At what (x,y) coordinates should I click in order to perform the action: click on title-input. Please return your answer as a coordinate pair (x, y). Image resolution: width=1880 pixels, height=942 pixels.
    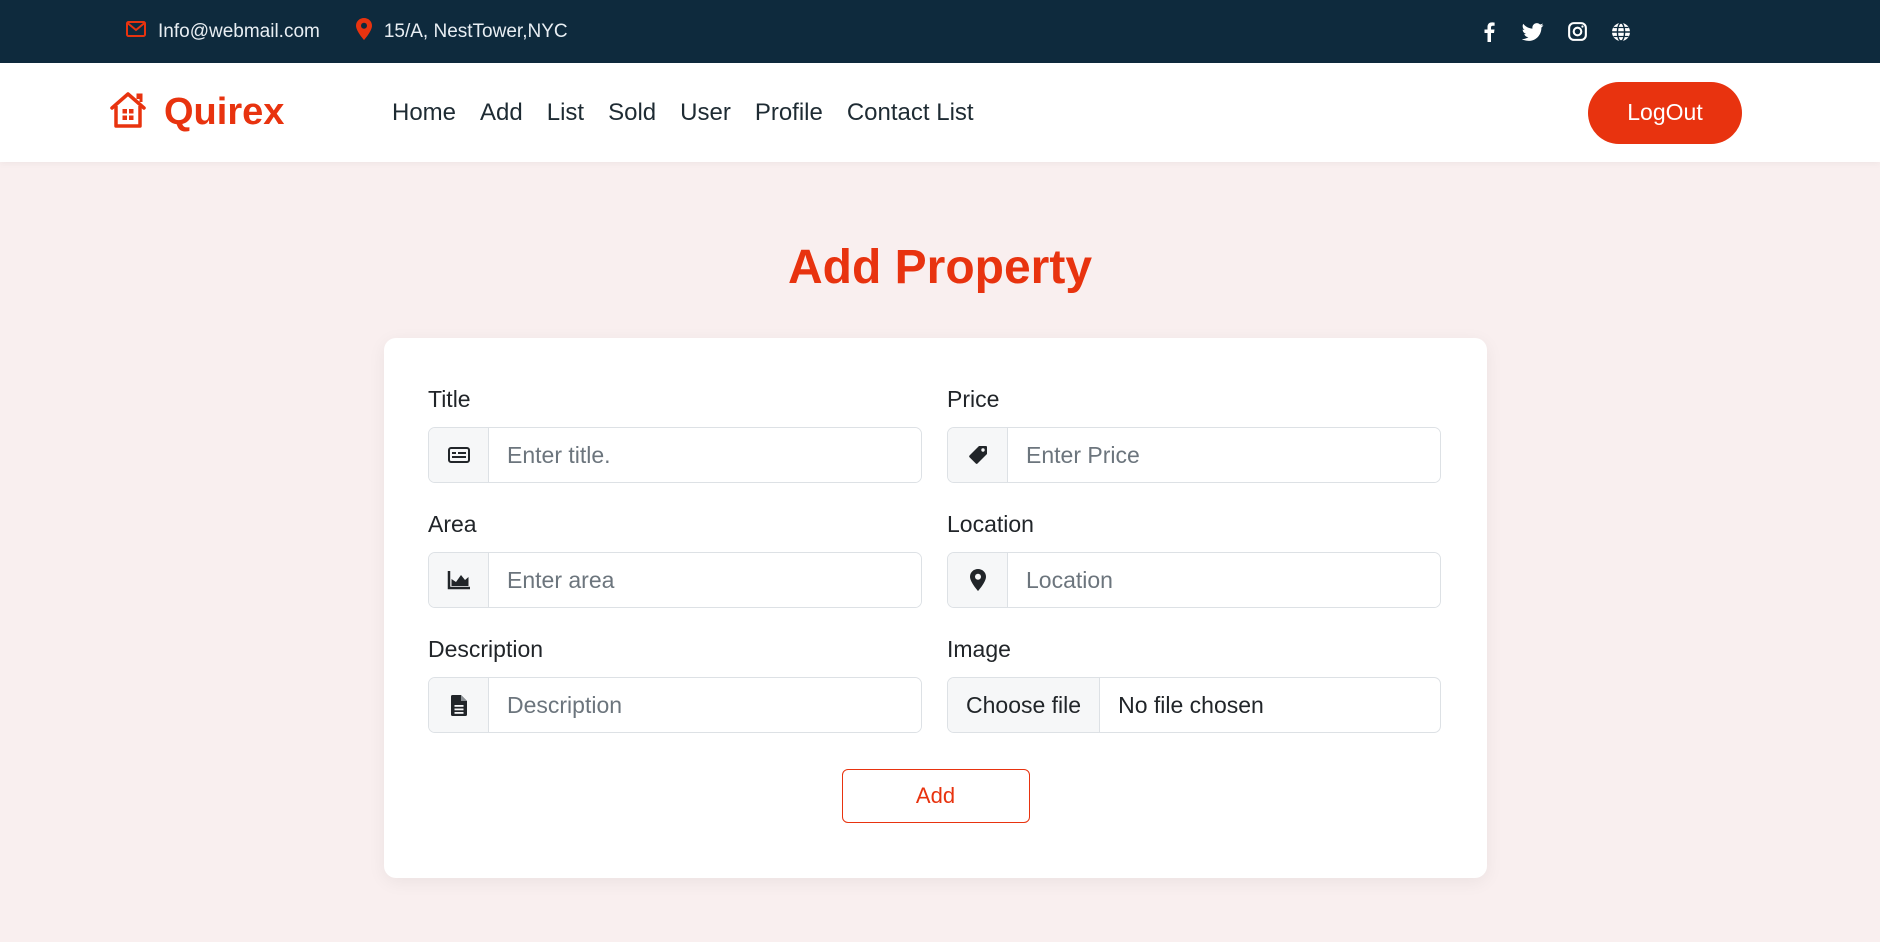
    Looking at the image, I should click on (705, 455).